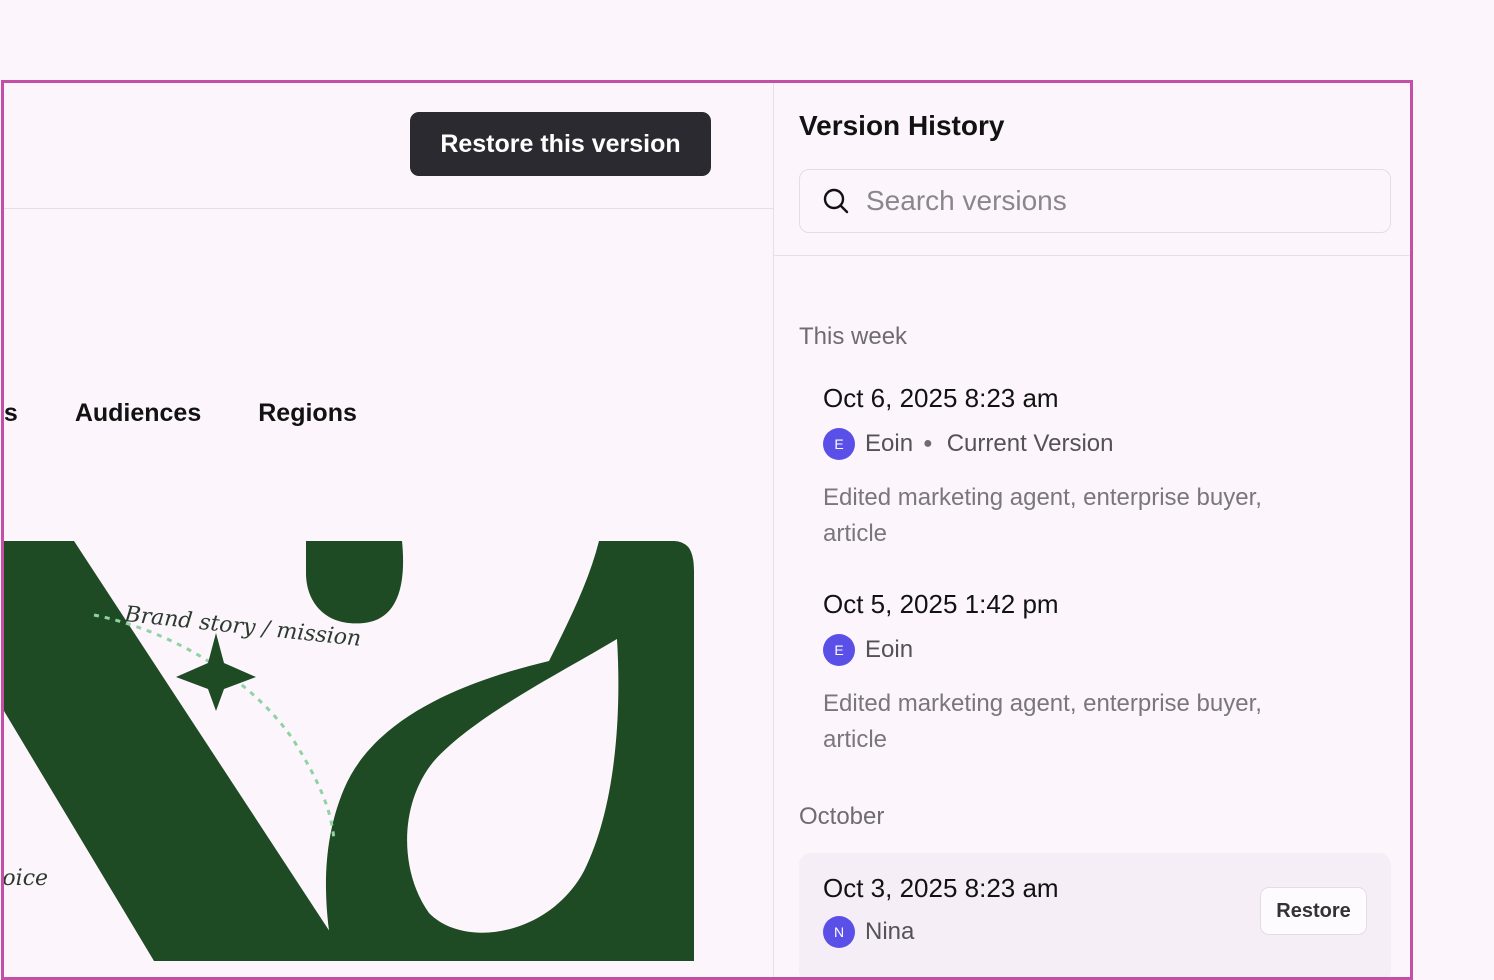  Describe the element at coordinates (138, 413) in the screenshot. I see `tab-audiences: Audiences` at that location.